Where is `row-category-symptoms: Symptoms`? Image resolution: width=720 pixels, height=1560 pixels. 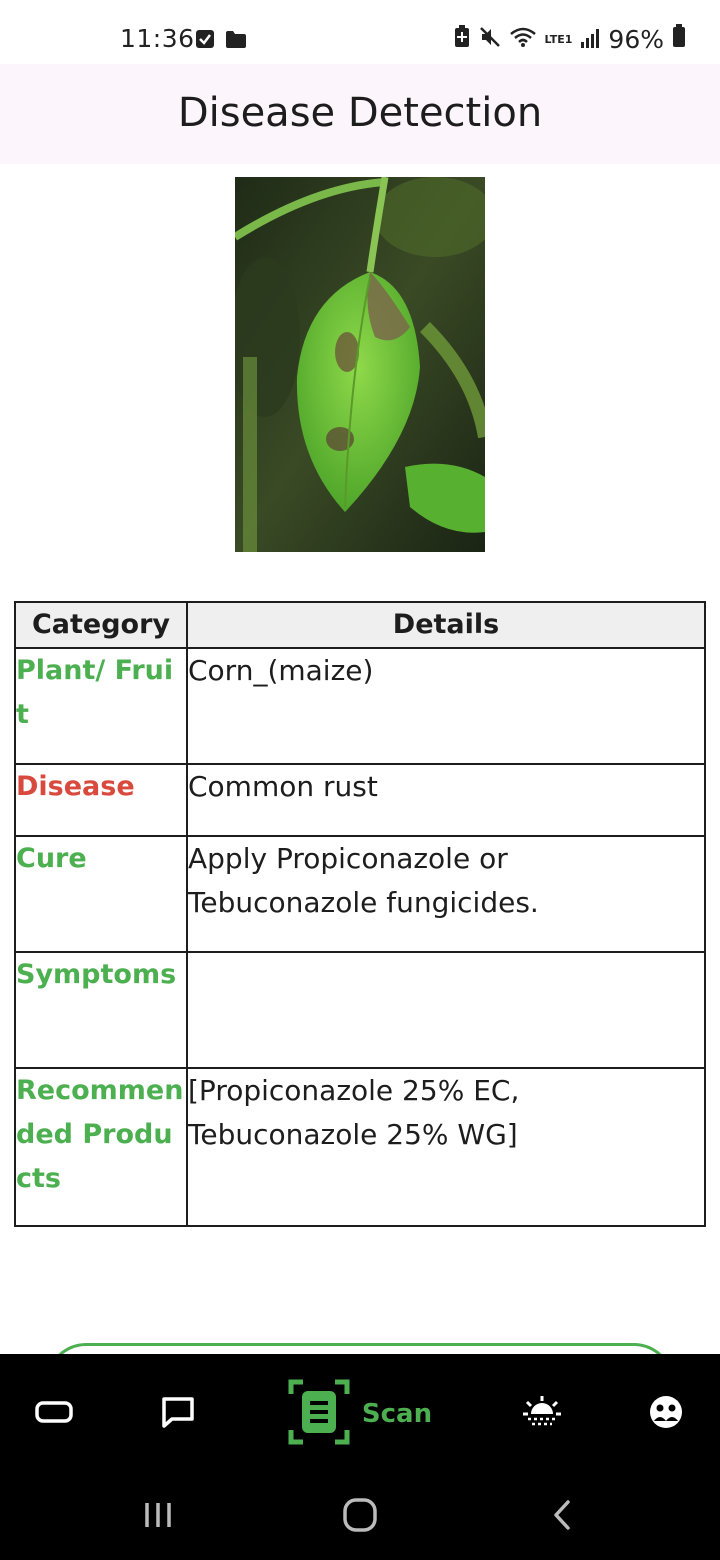
row-category-symptoms: Symptoms is located at coordinates (101, 1010).